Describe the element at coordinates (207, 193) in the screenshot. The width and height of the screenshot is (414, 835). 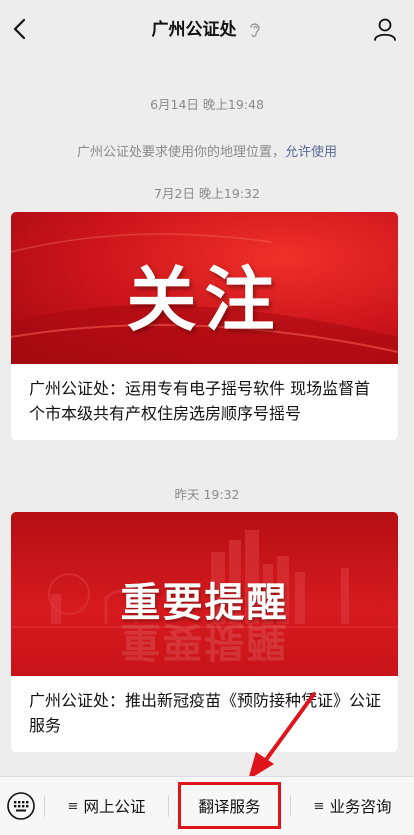
I see `message-timestamp: 7月2日 晚上19:32` at that location.